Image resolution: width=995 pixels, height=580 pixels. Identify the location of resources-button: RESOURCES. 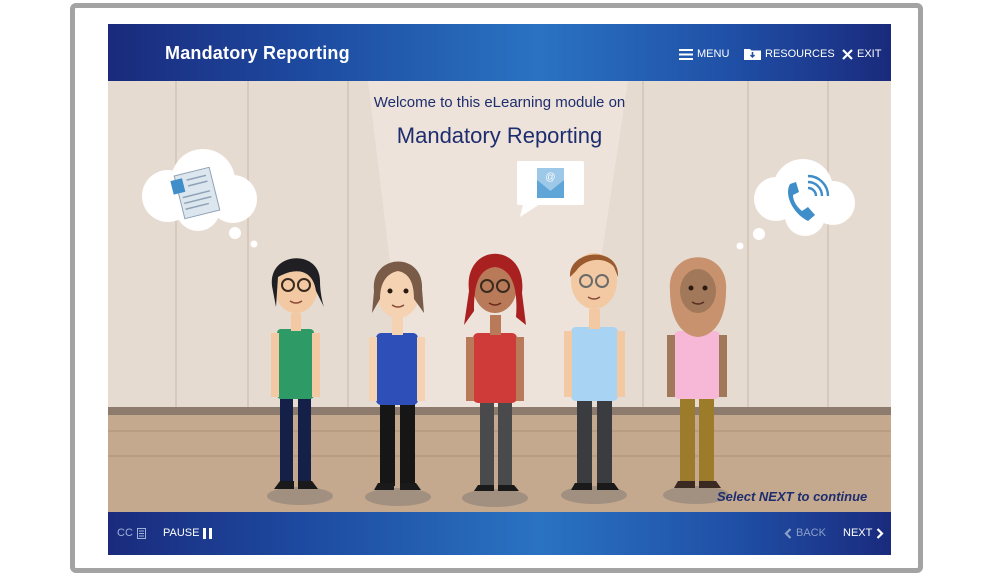
(789, 54).